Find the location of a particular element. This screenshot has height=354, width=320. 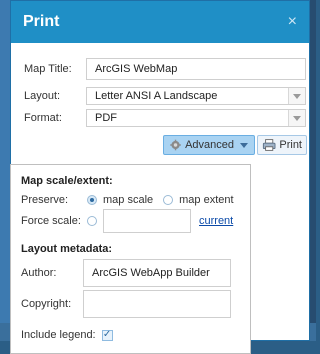

layout-metadata-heading: Layout metadata: is located at coordinates (67, 249).